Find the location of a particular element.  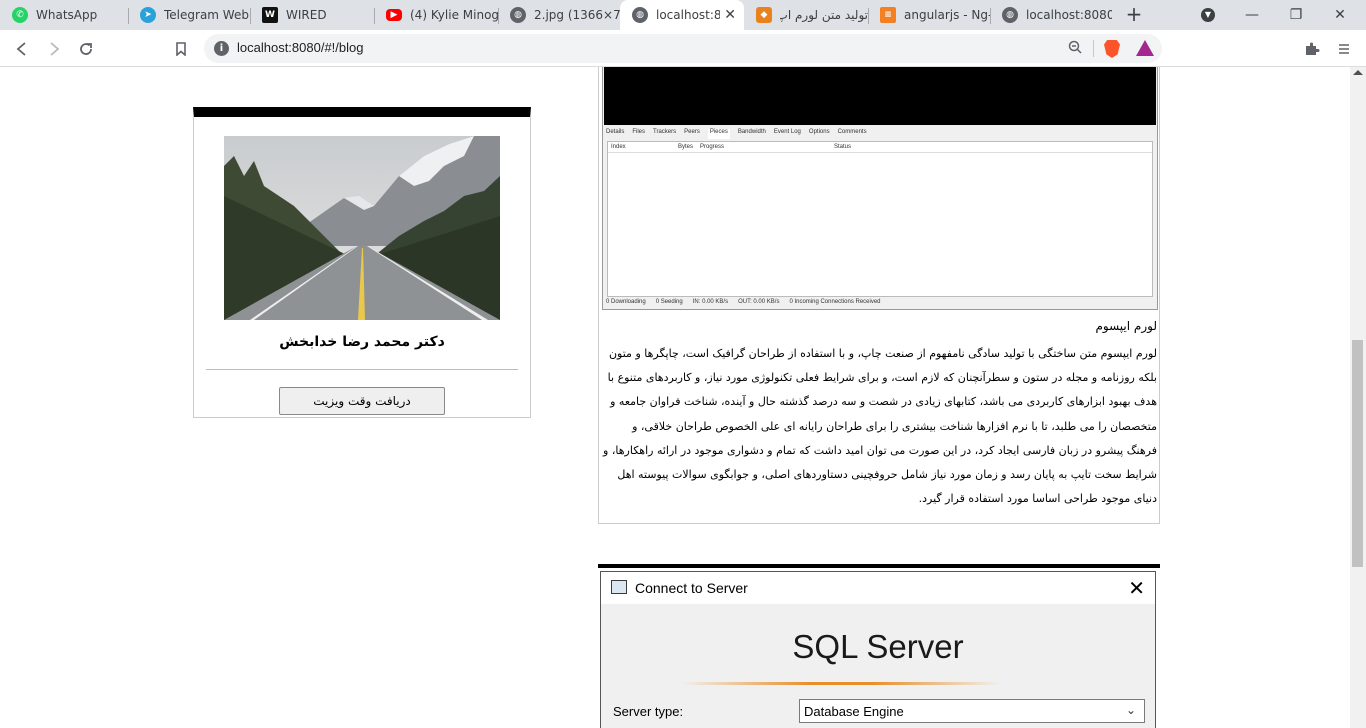

status-item: 0 Downloading is located at coordinates (626, 302).